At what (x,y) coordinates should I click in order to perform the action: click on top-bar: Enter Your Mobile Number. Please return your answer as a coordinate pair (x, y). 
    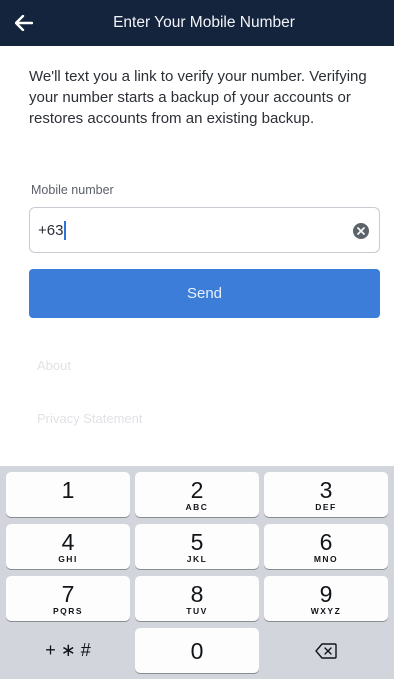
    Looking at the image, I should click on (197, 23).